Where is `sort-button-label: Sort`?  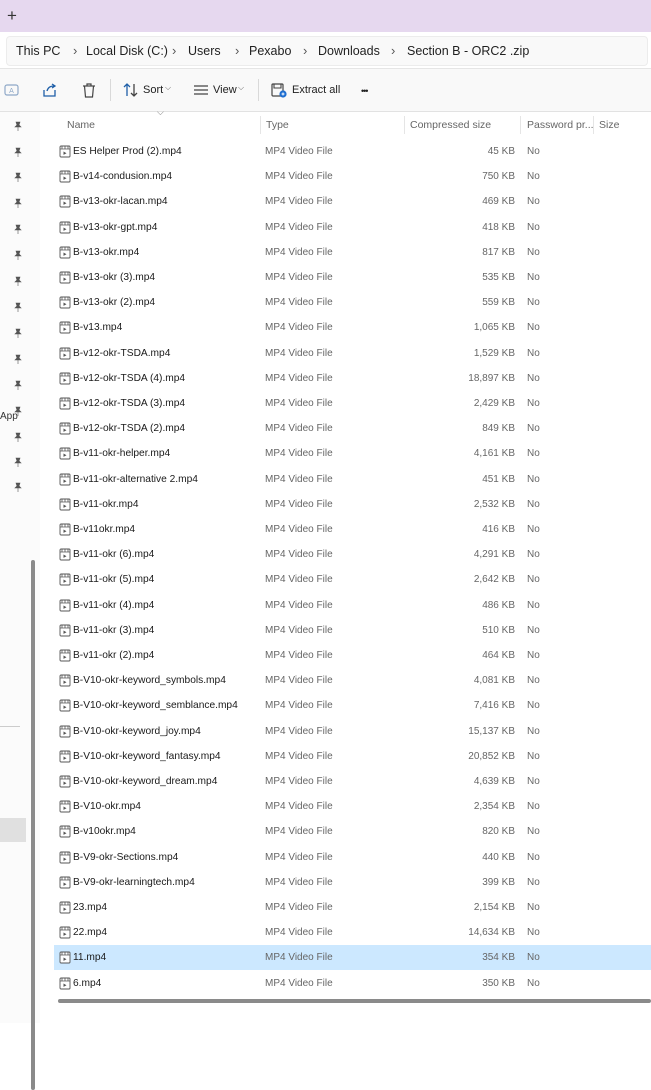
sort-button-label: Sort is located at coordinates (153, 90).